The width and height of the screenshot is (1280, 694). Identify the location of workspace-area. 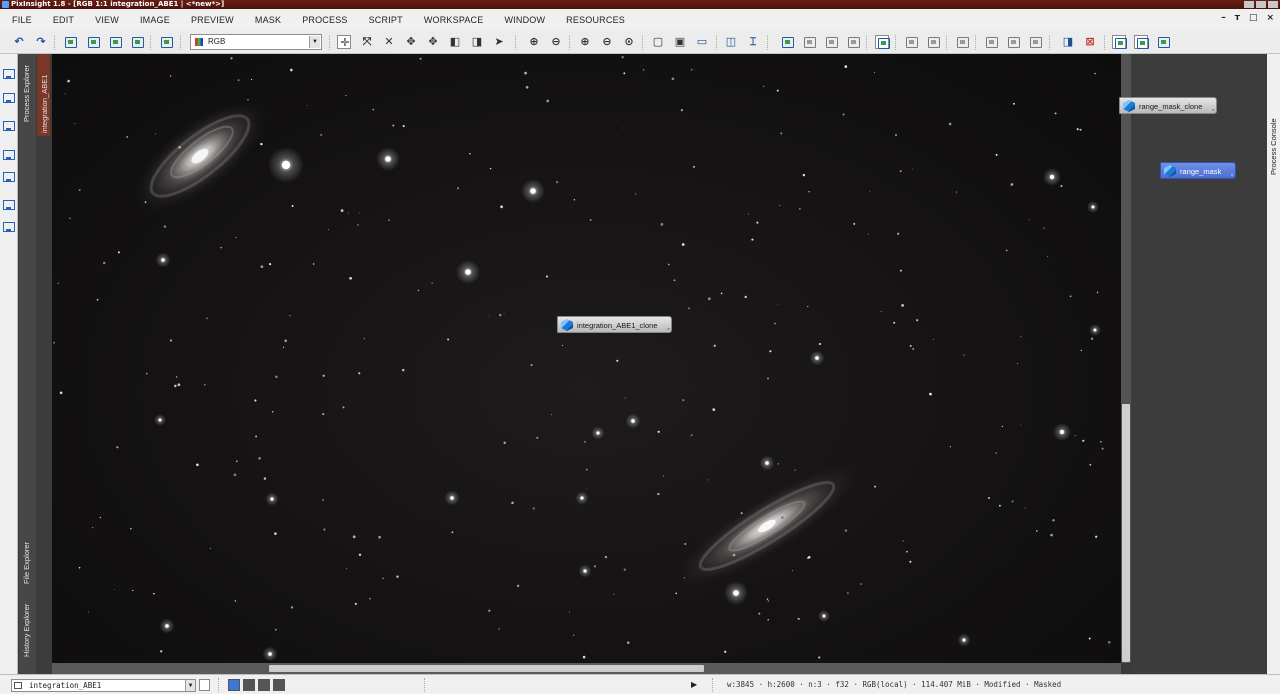
(1199, 364).